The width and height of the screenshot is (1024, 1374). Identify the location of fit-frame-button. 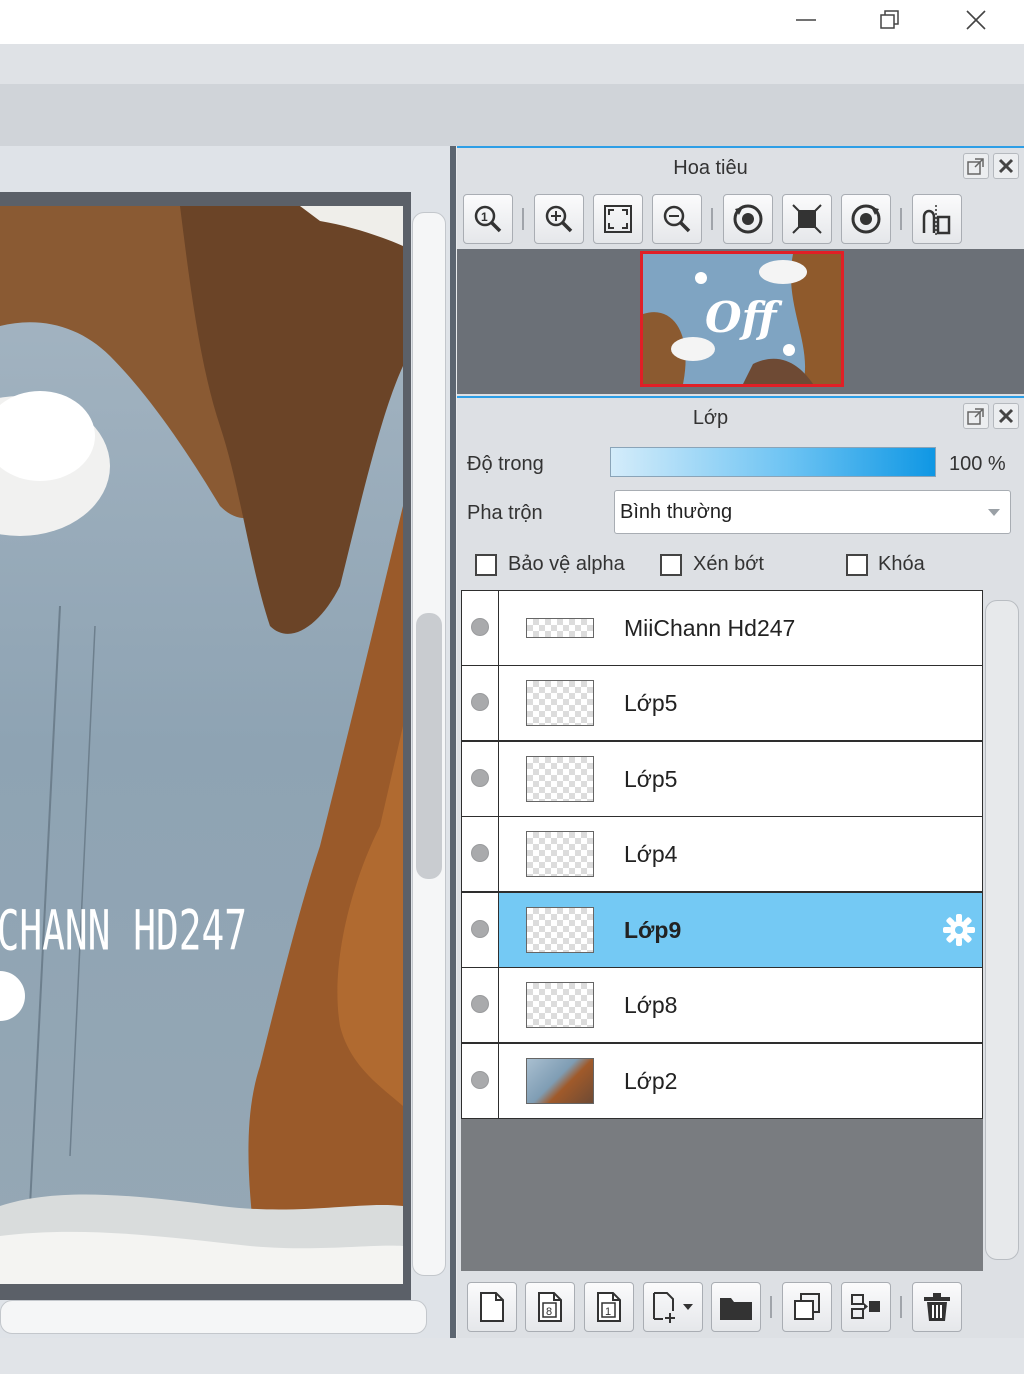
(807, 219).